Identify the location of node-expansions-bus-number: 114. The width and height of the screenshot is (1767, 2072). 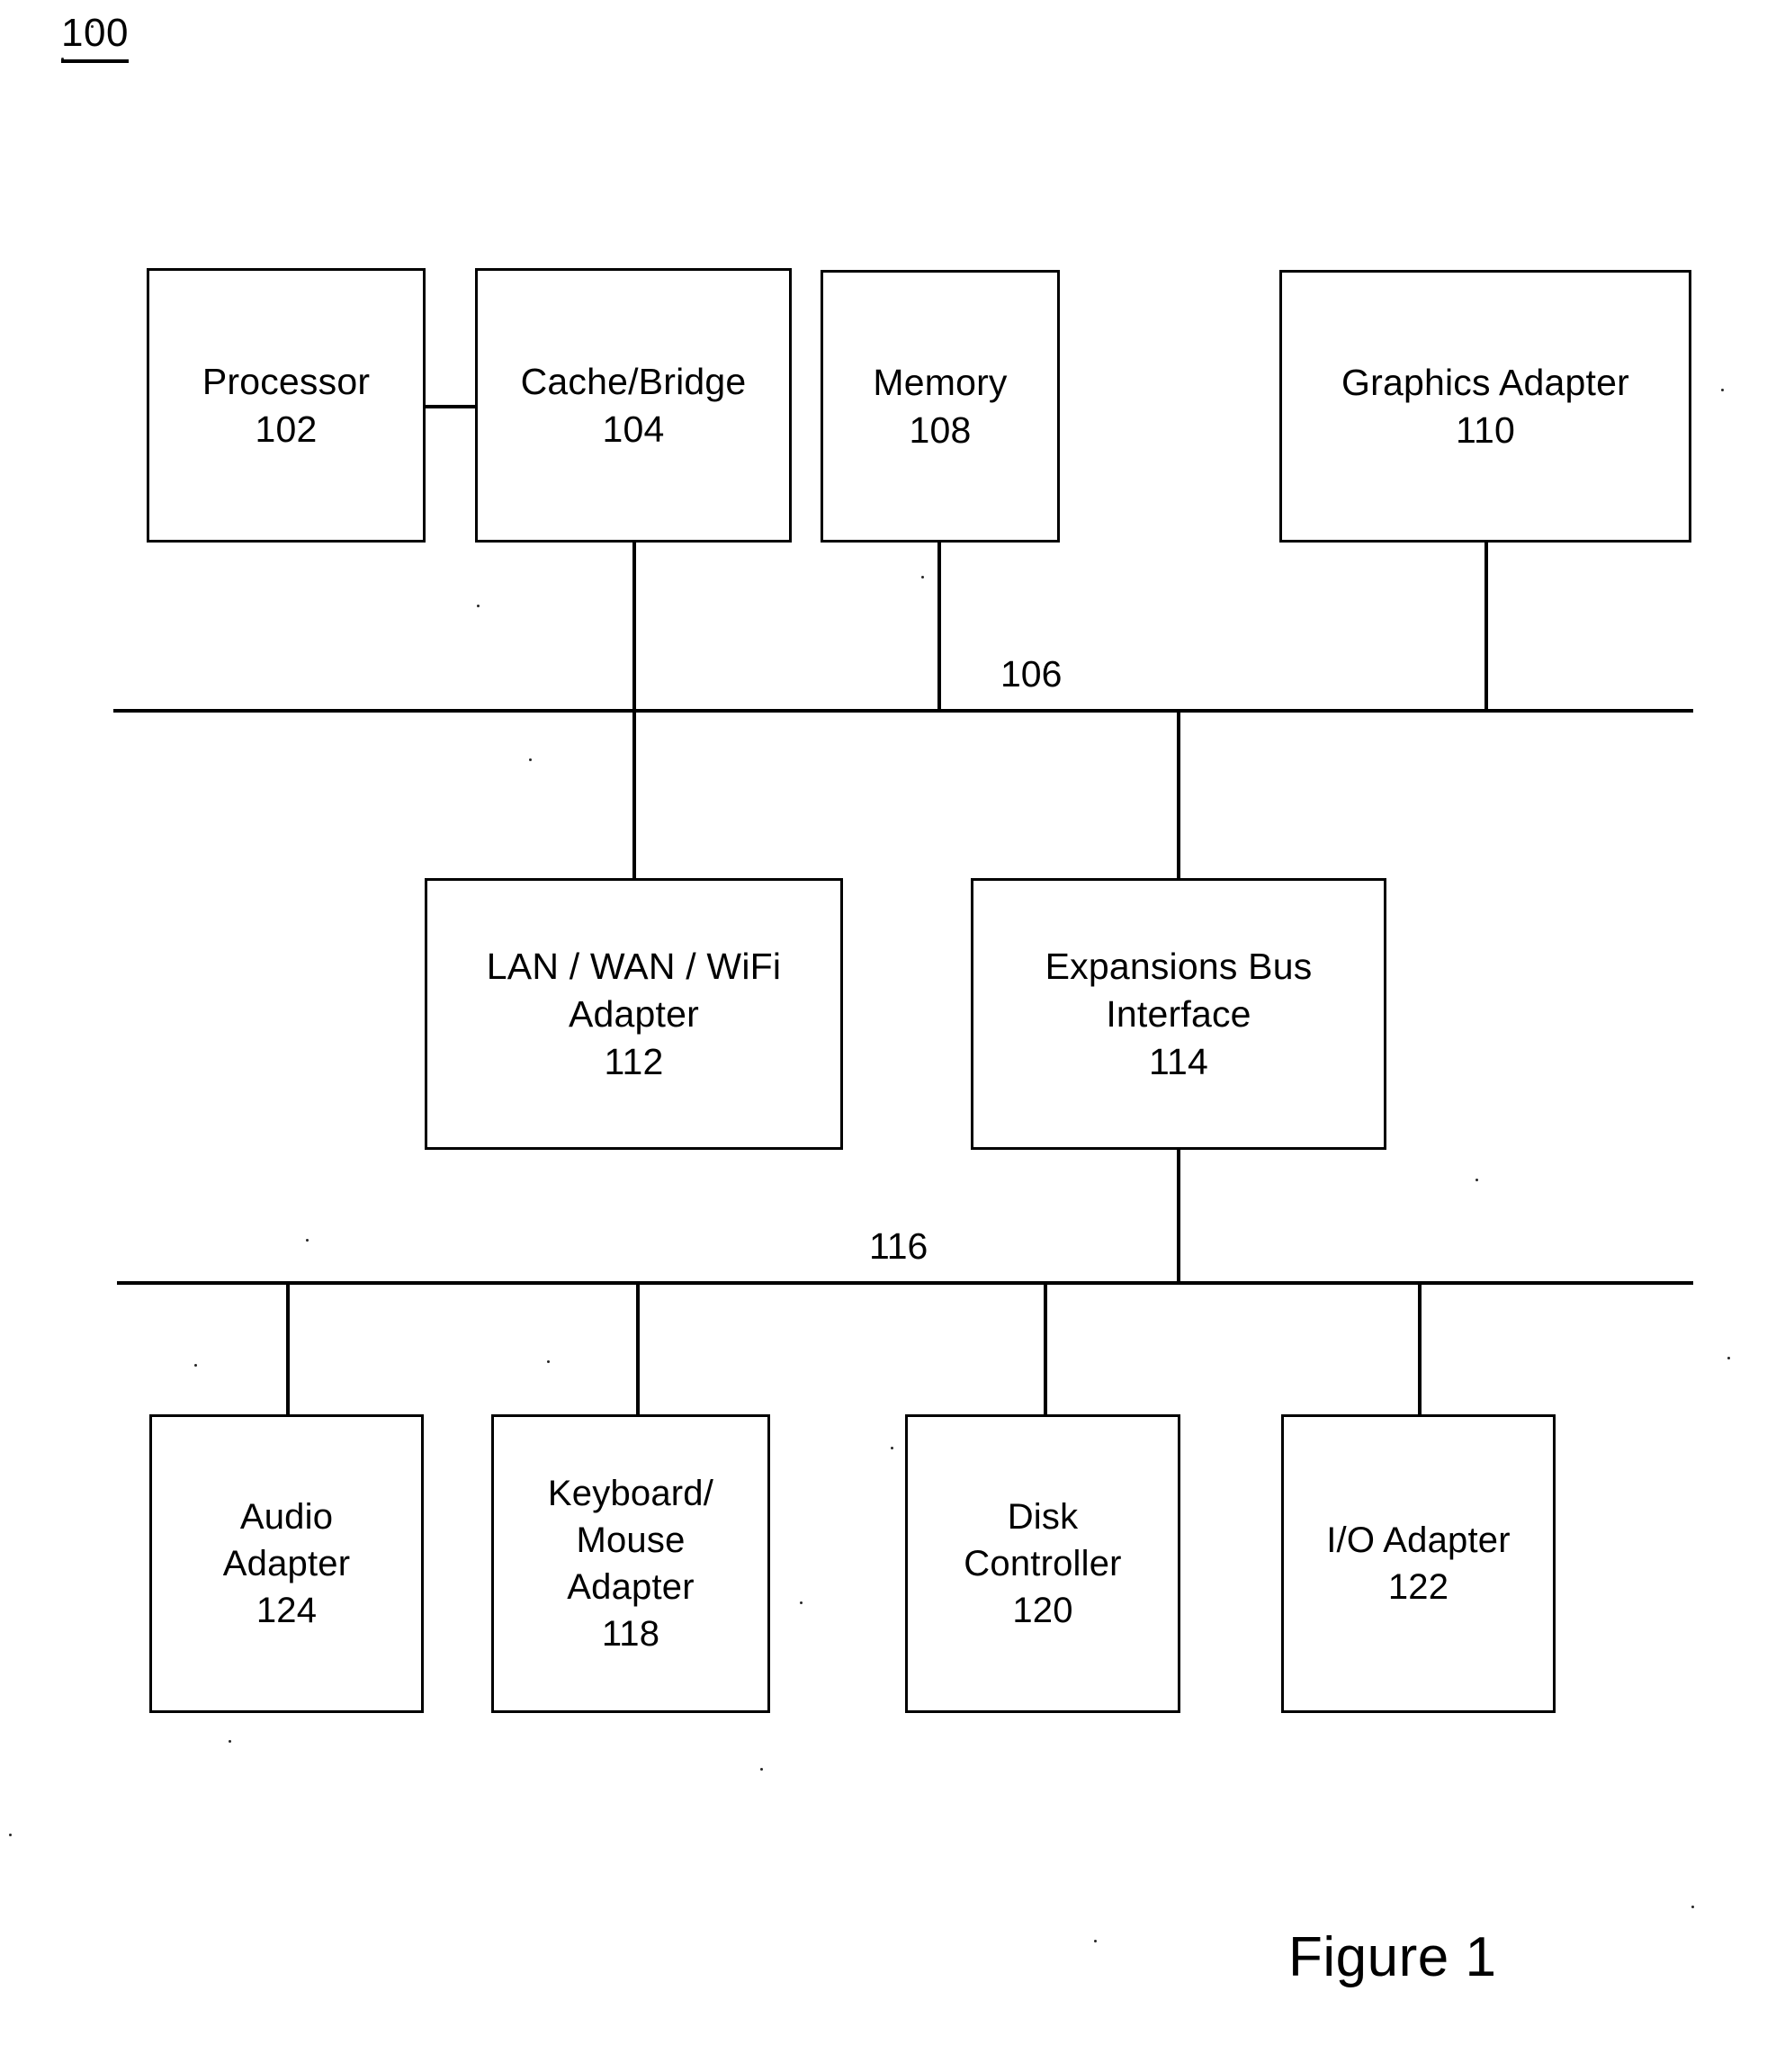
(1178, 1061).